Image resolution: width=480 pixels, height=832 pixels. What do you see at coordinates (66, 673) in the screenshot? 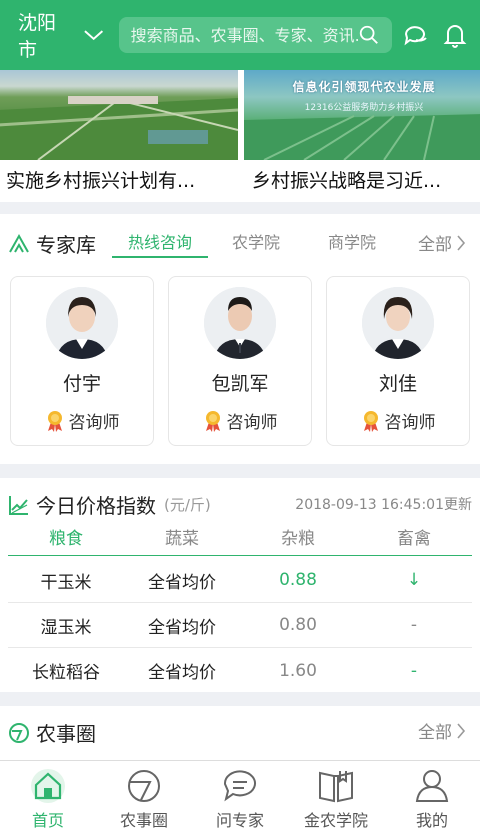
I see `crop-name: 长粒稻谷` at bounding box center [66, 673].